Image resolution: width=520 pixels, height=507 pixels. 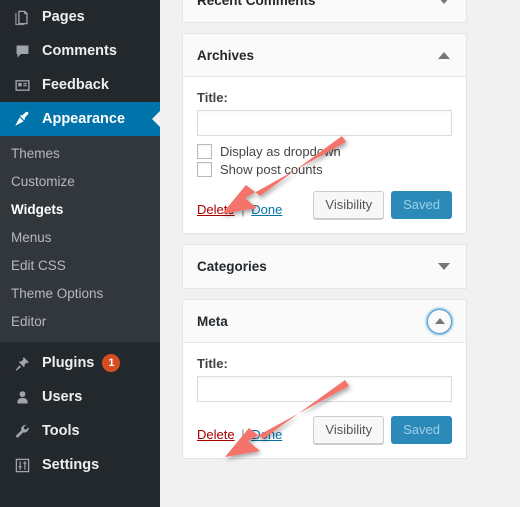 I want to click on widget-meta-header: Meta, so click(x=324, y=321).